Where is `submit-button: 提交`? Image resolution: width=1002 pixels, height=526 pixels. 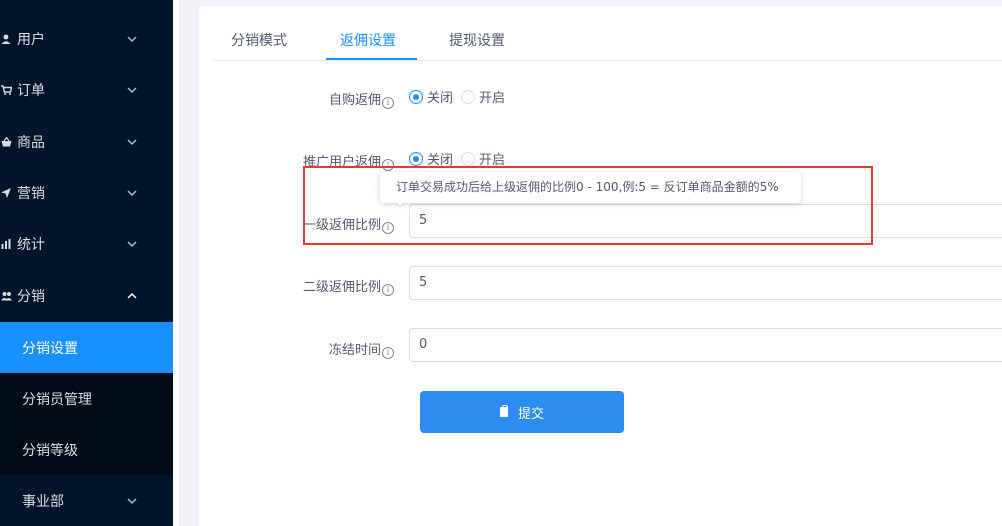
submit-button: 提交 is located at coordinates (522, 412).